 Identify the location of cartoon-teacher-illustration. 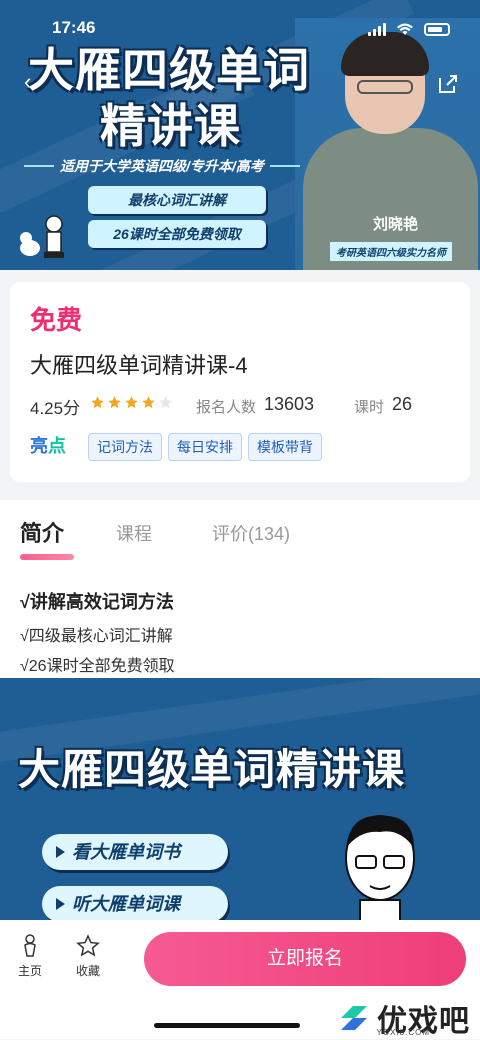
(380, 869).